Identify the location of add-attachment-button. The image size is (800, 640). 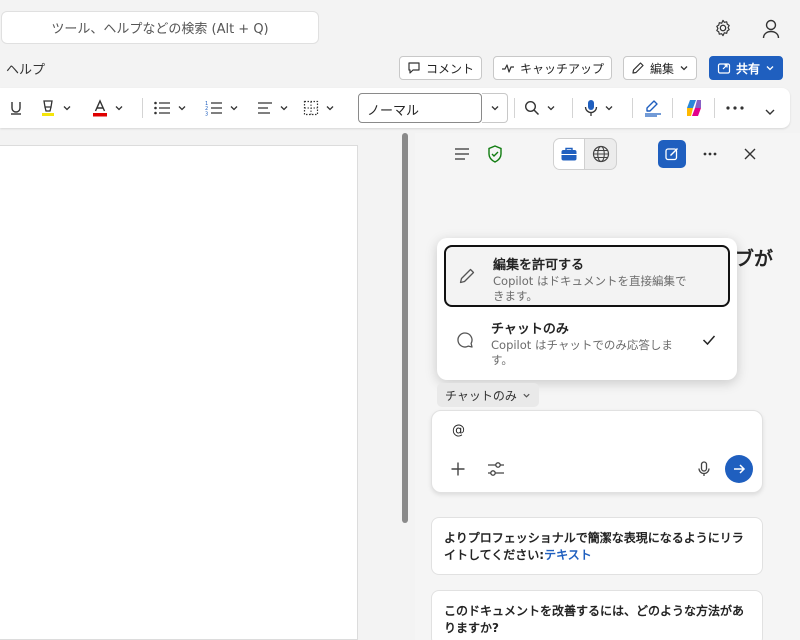
(458, 469).